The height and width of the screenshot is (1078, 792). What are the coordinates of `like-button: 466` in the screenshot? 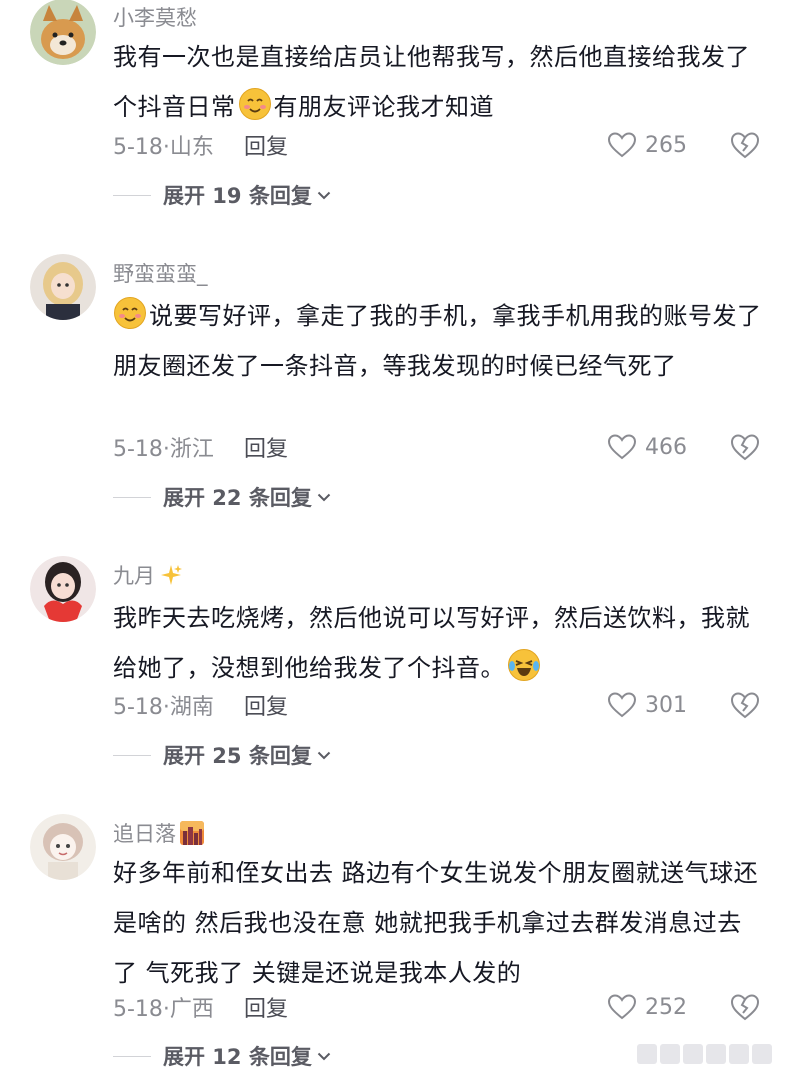 It's located at (647, 447).